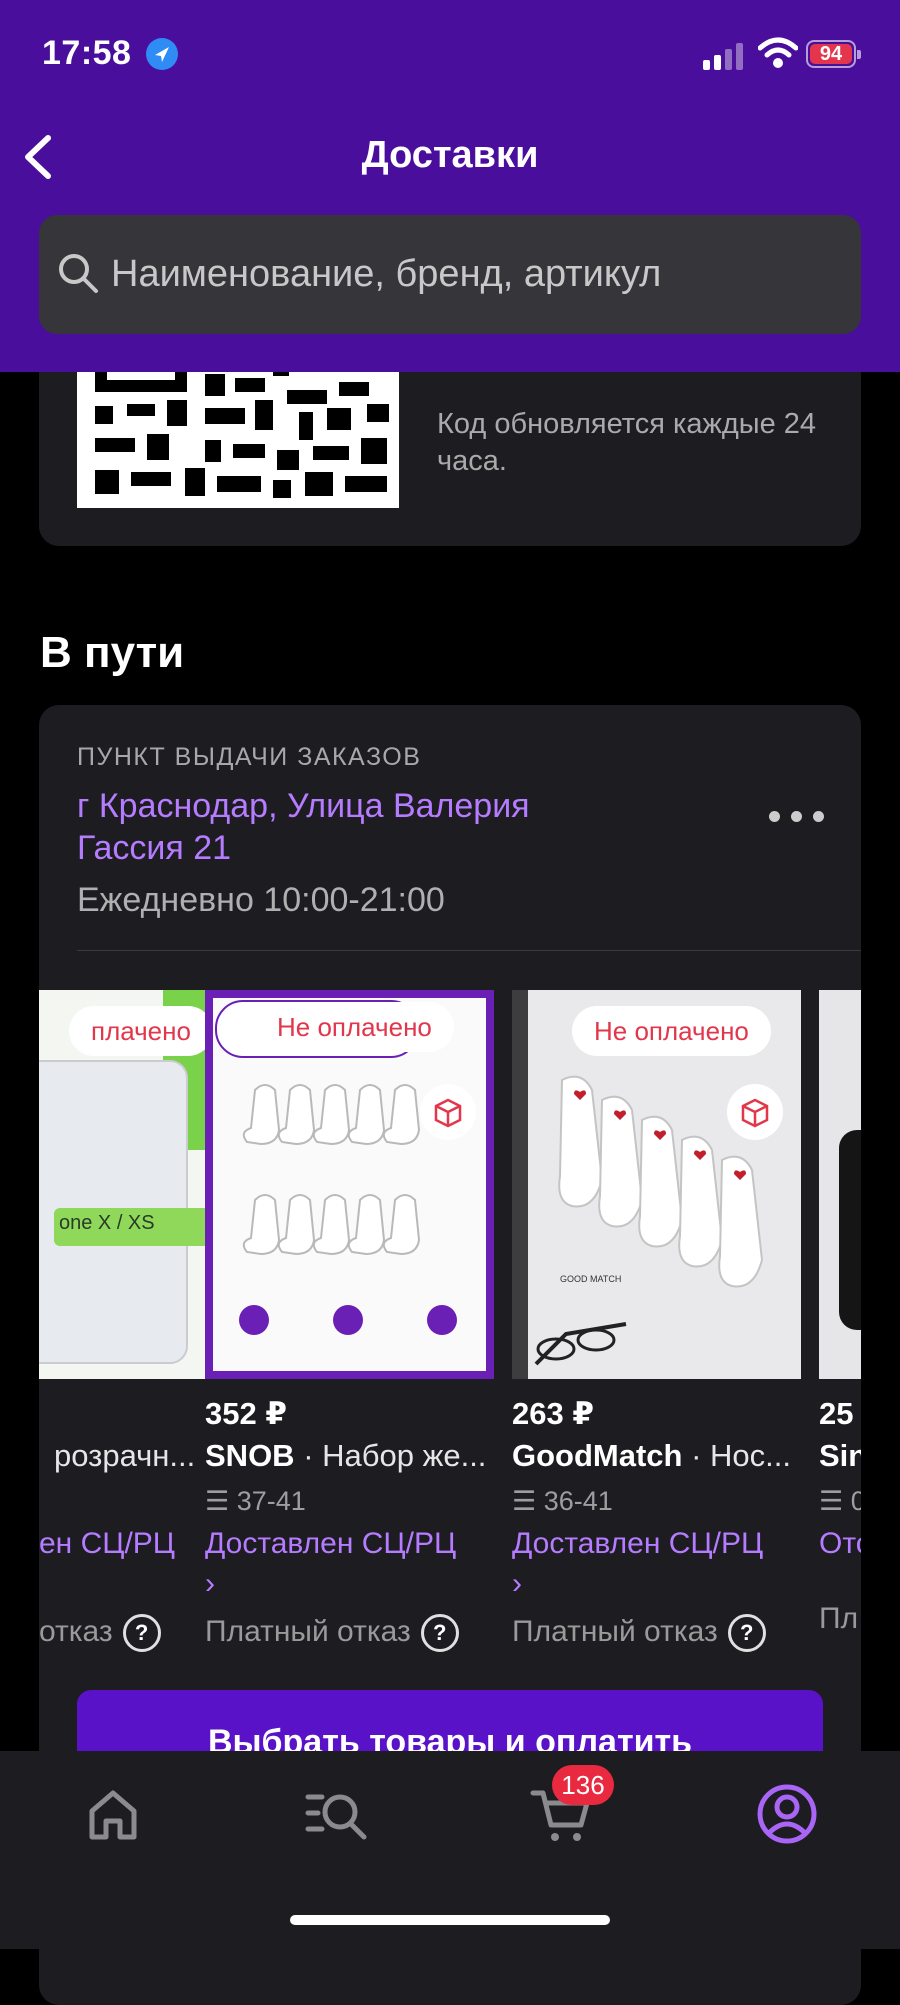 The image size is (900, 2005). Describe the element at coordinates (78, 273) in the screenshot. I see `search-icon` at that location.